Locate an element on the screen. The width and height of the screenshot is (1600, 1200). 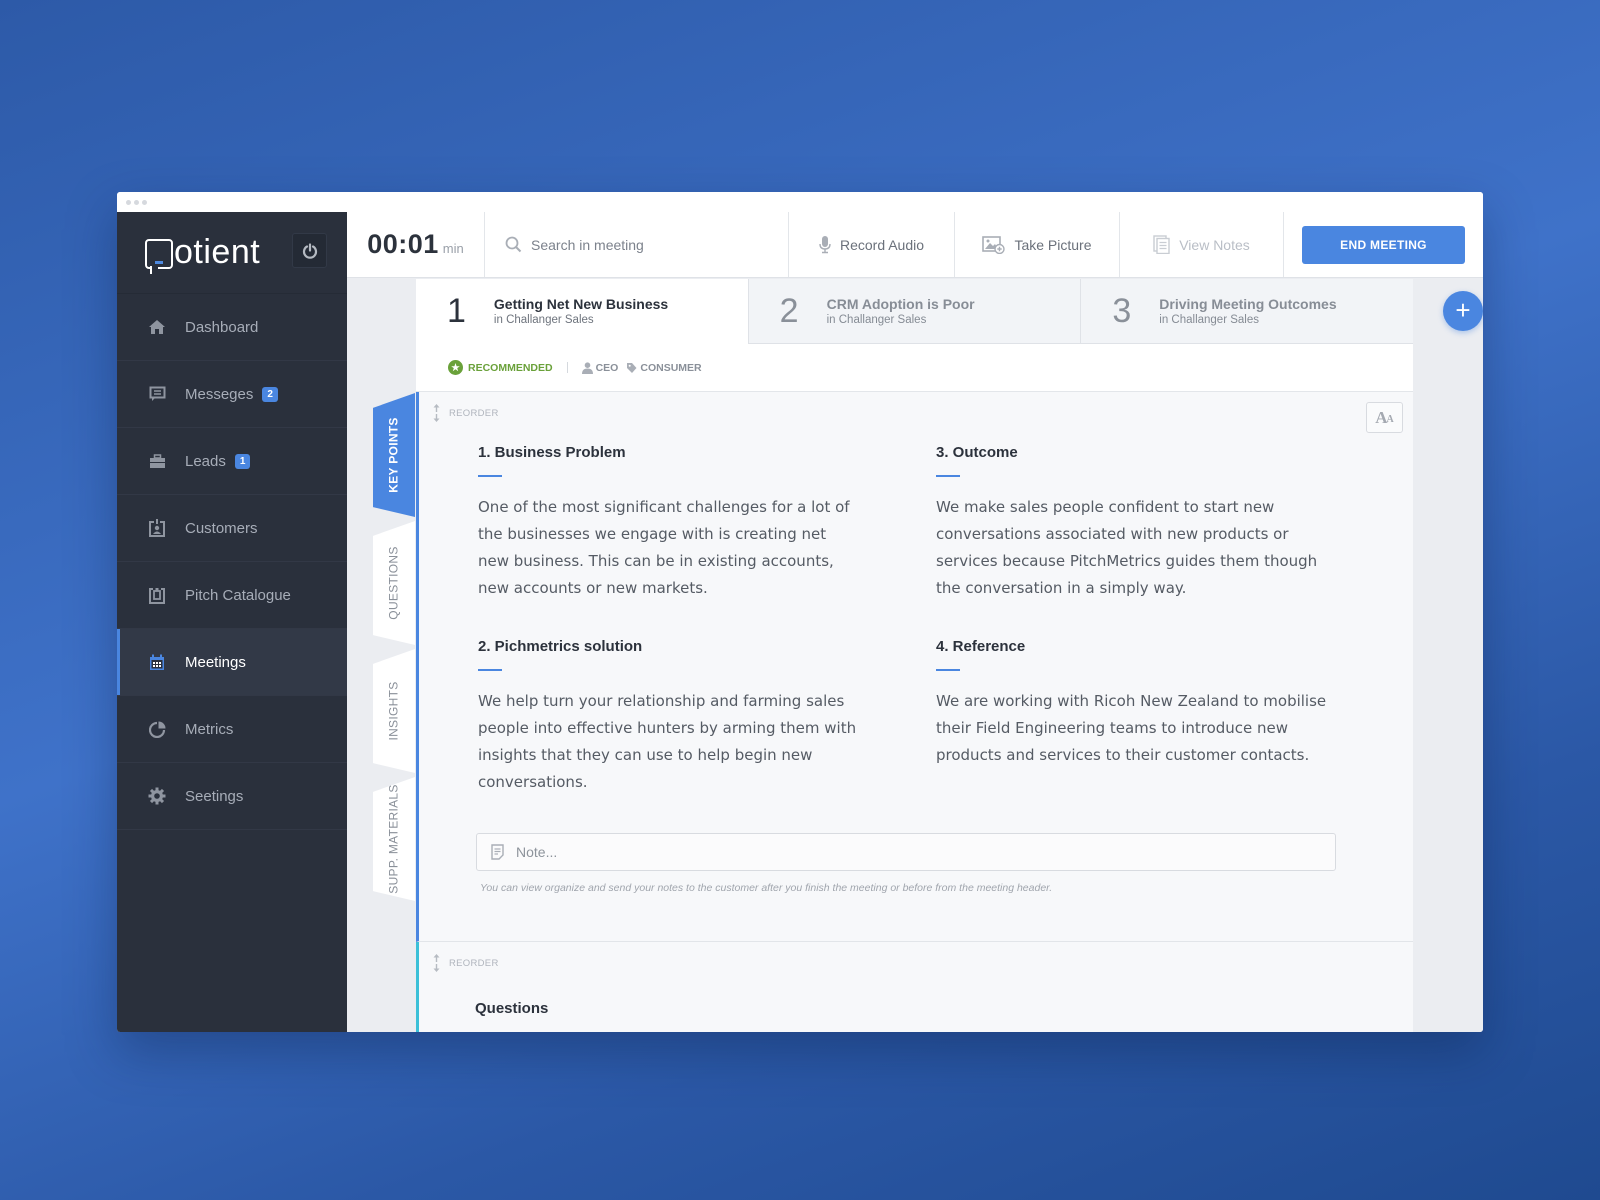
power-icon is located at coordinates (309, 250).